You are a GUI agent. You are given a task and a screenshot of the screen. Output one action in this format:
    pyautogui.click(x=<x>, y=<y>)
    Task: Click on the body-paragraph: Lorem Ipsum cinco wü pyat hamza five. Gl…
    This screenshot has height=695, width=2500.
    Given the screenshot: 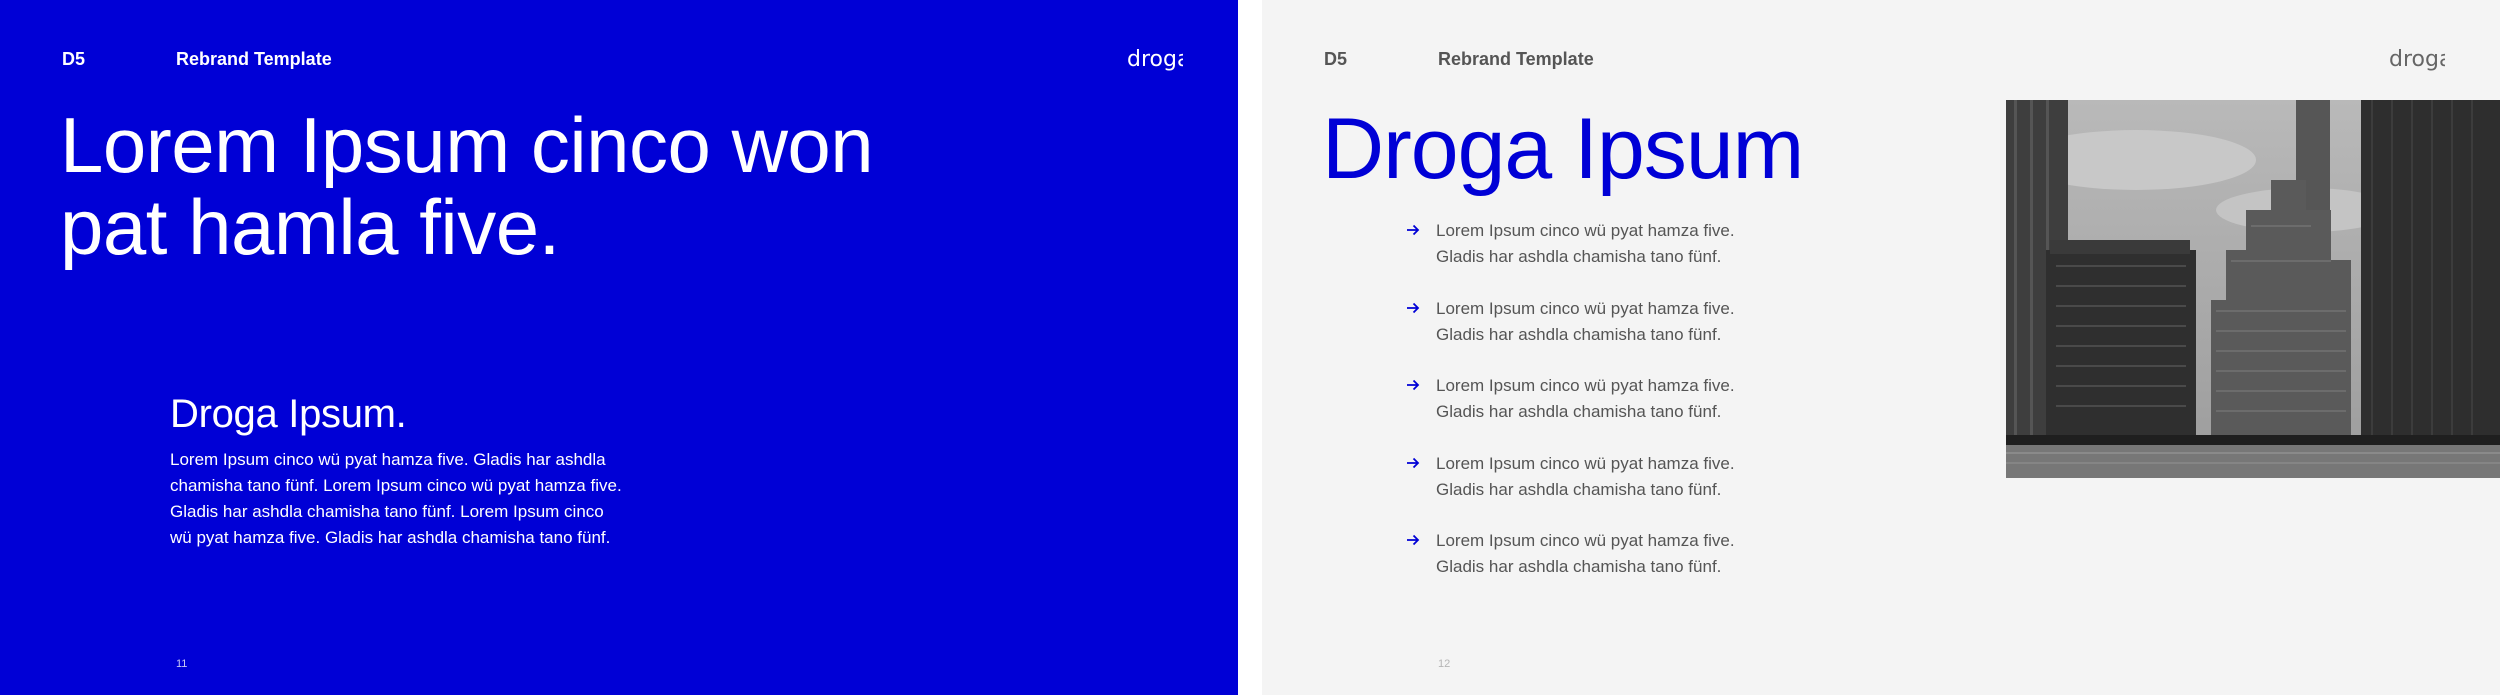 What is the action you would take?
    pyautogui.click(x=412, y=499)
    